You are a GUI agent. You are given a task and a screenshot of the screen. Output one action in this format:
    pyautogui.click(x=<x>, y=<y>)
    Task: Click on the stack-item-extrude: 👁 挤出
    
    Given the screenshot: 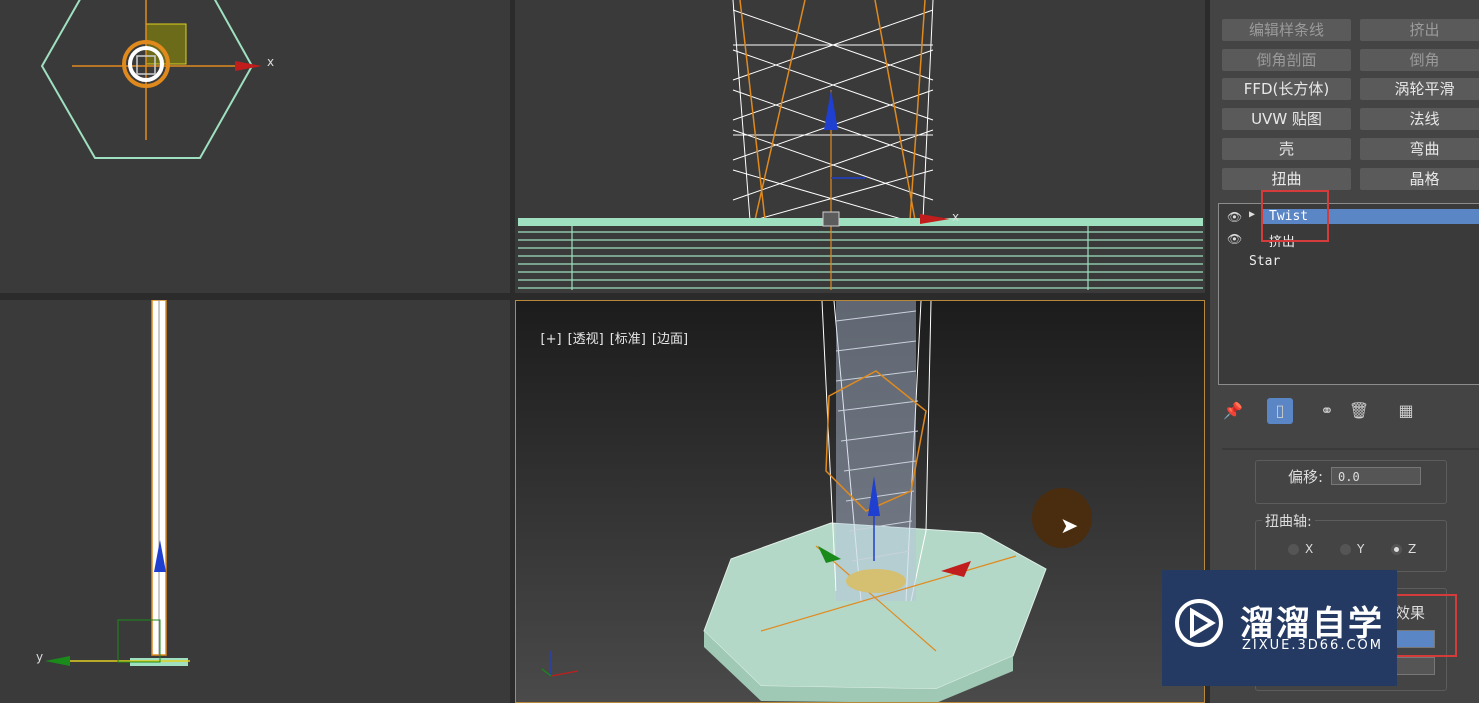 What is the action you would take?
    pyautogui.click(x=1349, y=239)
    